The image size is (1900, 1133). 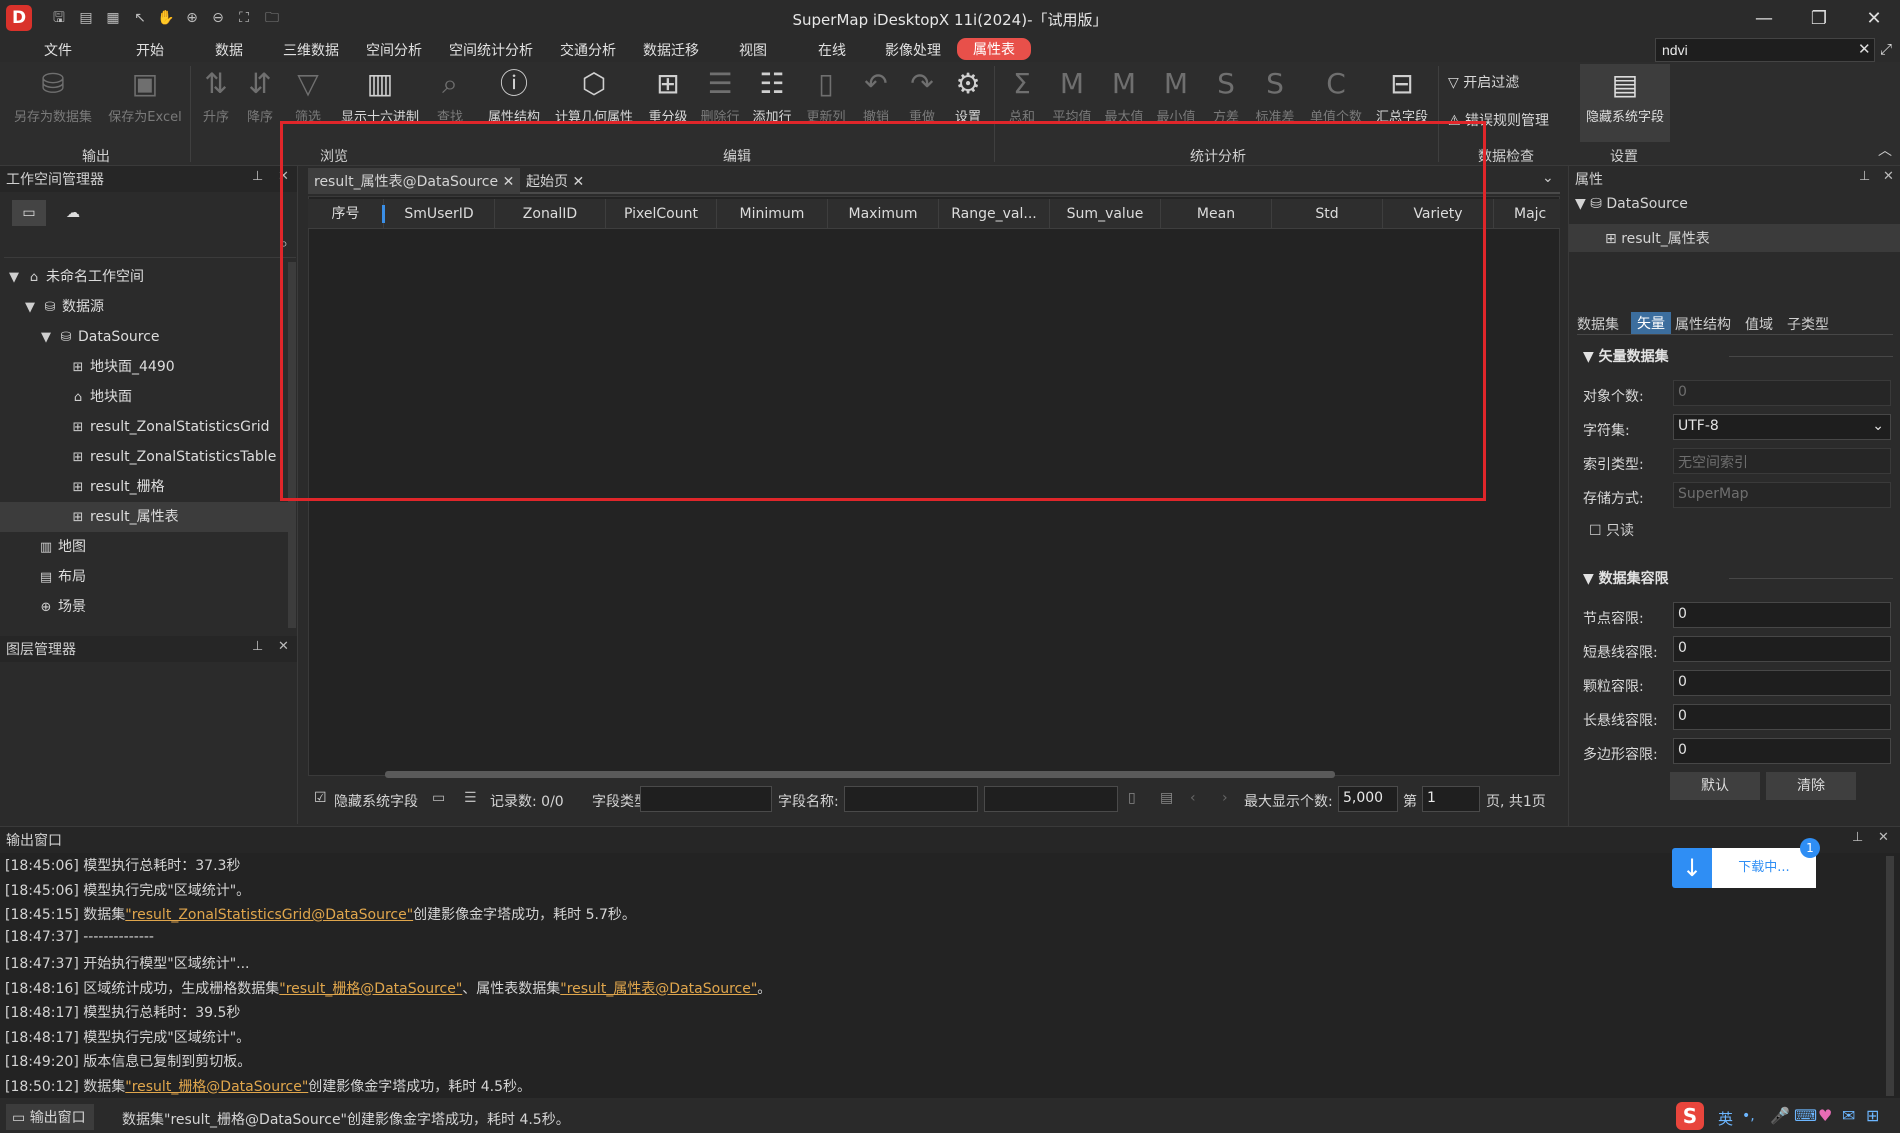 What do you see at coordinates (911, 799) in the screenshot?
I see `field-name-input` at bounding box center [911, 799].